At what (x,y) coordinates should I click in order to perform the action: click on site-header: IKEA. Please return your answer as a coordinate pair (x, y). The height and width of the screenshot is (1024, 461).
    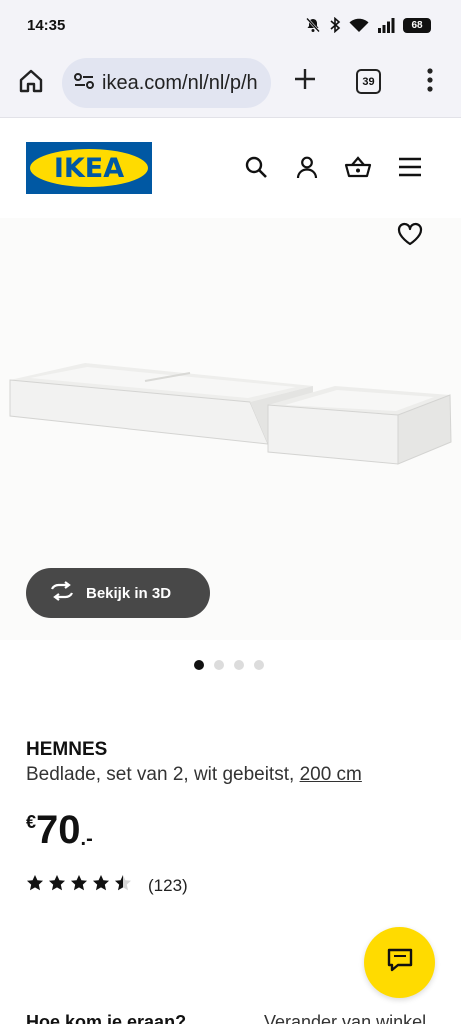
    Looking at the image, I should click on (230, 168).